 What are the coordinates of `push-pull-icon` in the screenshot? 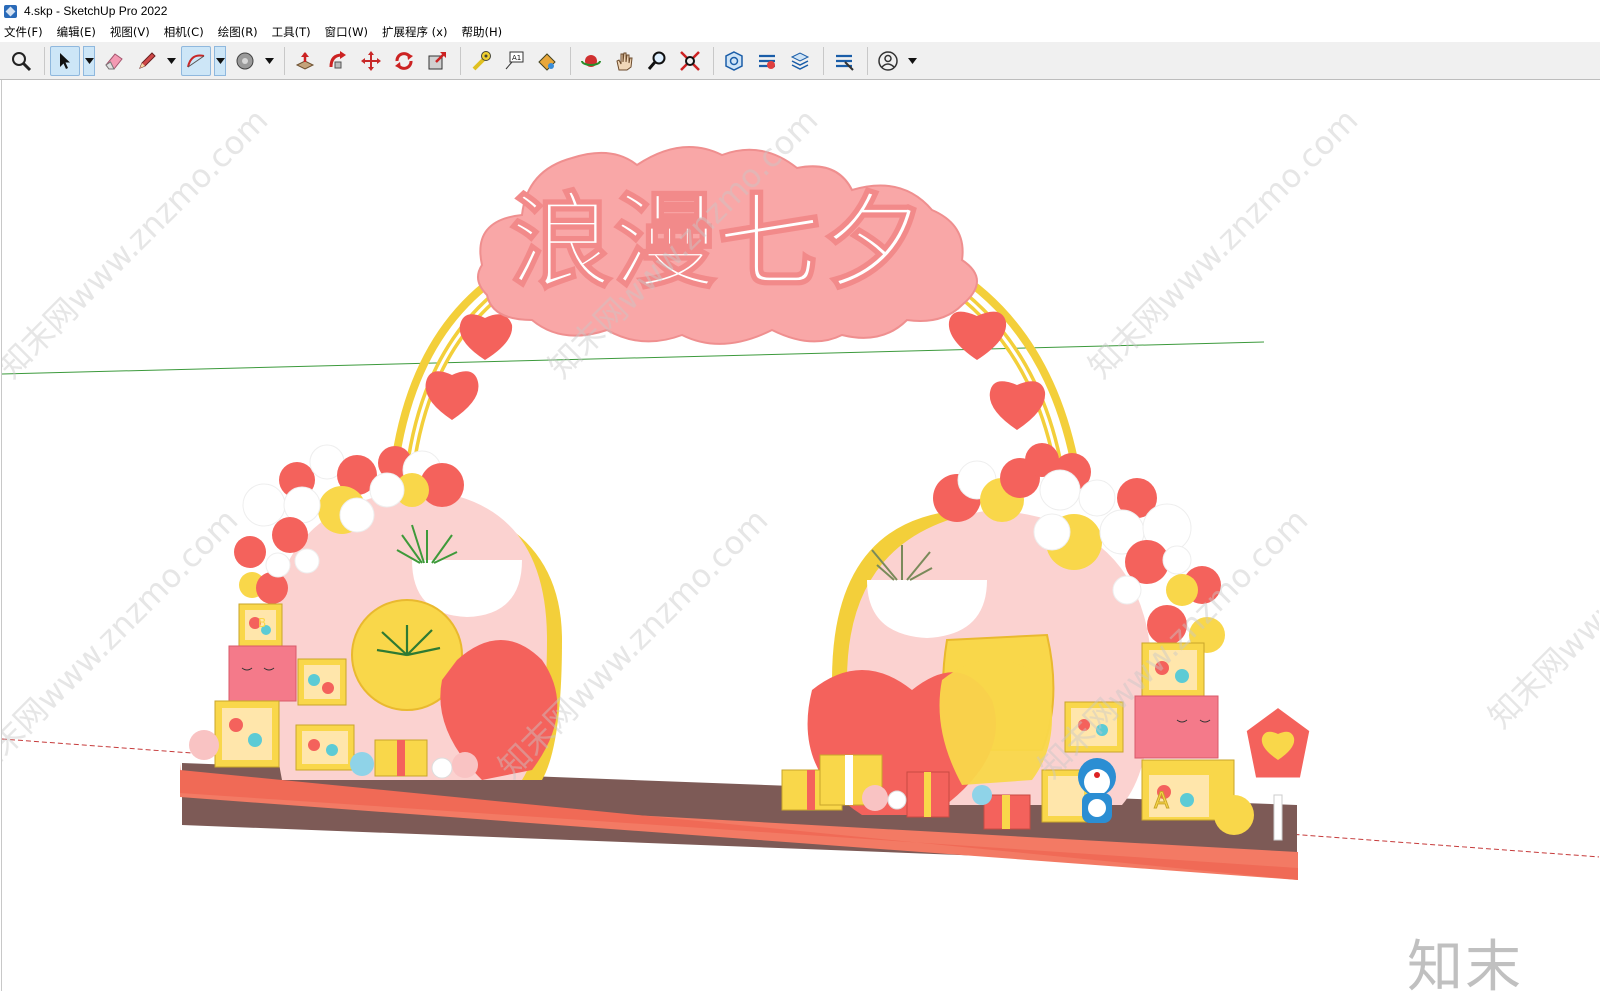 It's located at (305, 61).